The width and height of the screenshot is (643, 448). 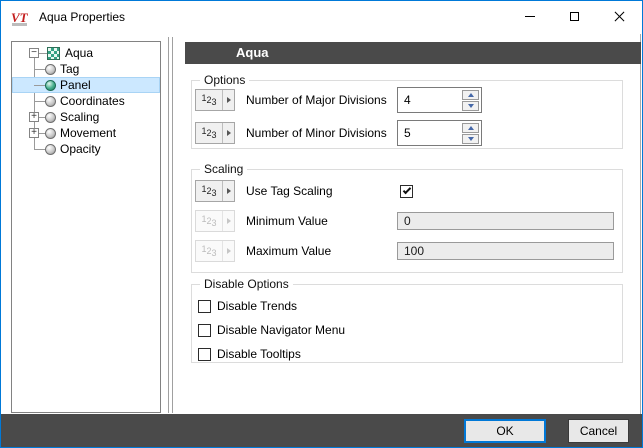 I want to click on use-tag-scaling-label: Use Tag Scaling, so click(x=289, y=191).